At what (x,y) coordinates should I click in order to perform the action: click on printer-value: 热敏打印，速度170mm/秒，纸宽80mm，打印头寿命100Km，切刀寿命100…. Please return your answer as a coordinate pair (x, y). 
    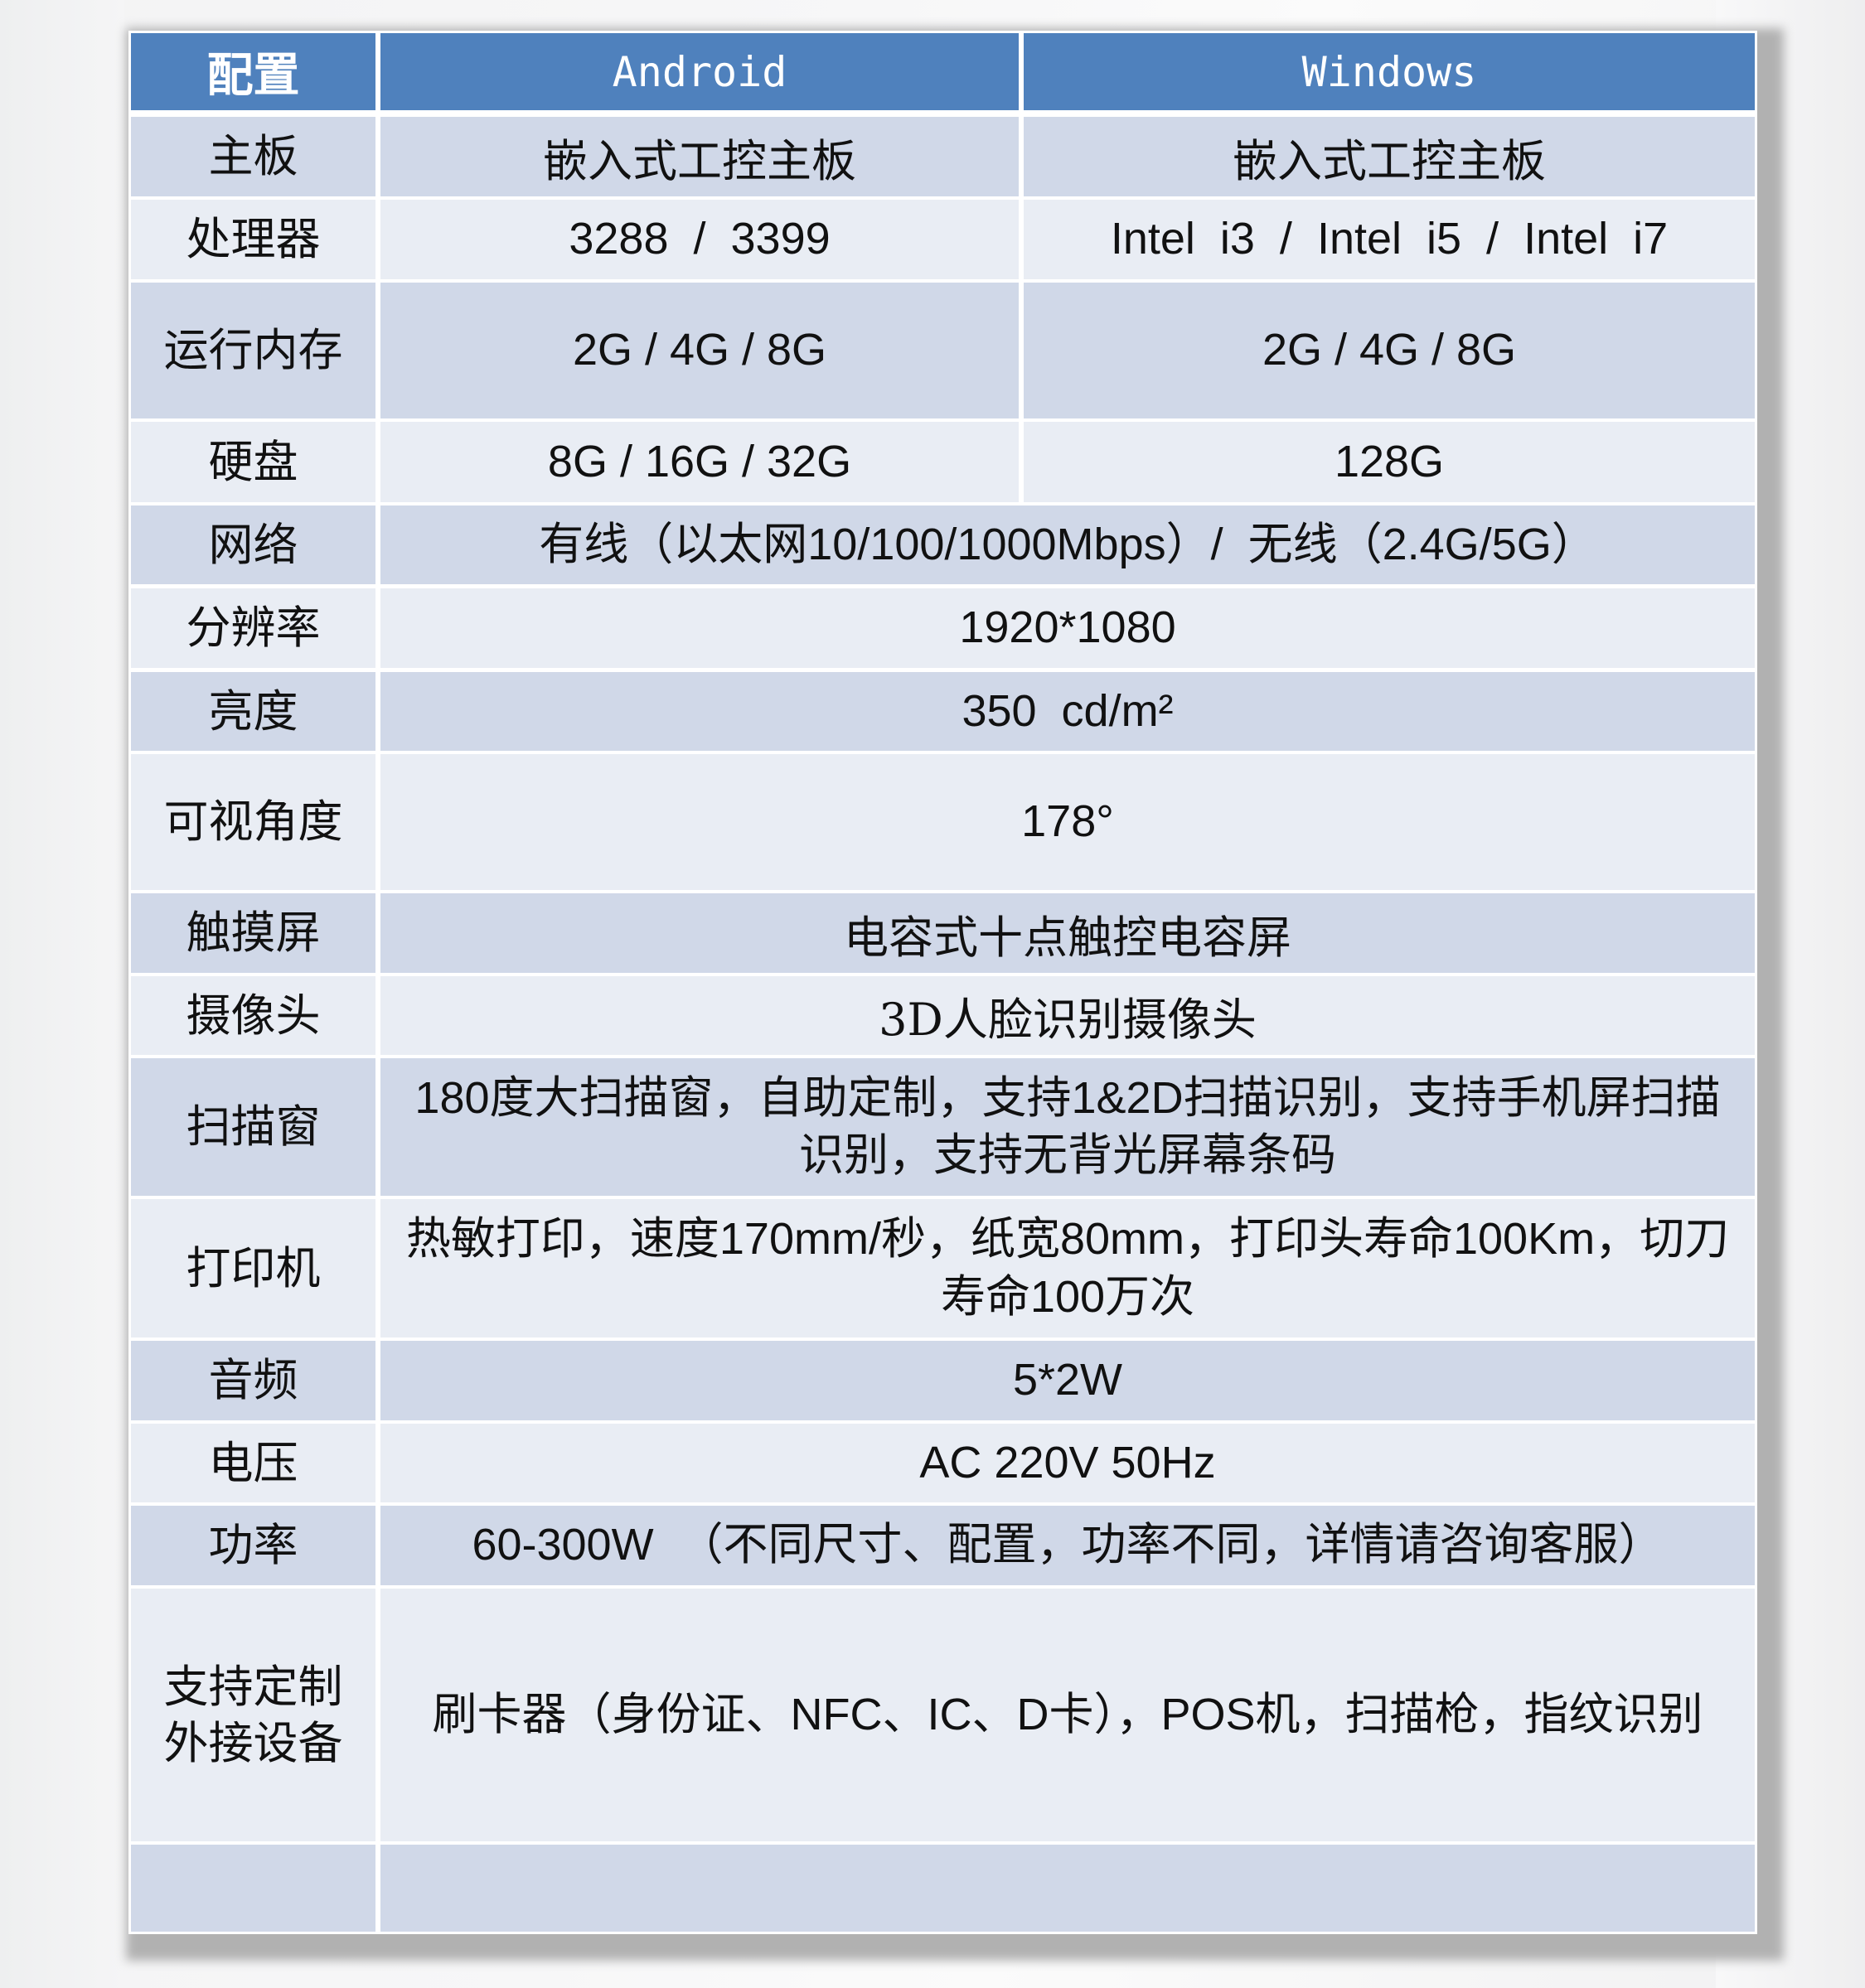
    Looking at the image, I should click on (1067, 1268).